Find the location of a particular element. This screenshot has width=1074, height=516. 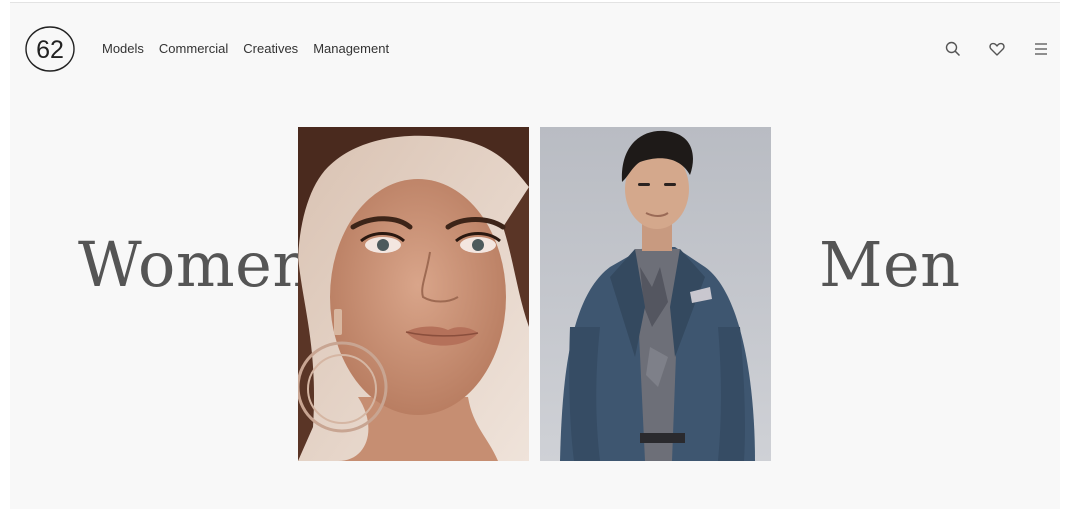

heart-icon is located at coordinates (997, 49).